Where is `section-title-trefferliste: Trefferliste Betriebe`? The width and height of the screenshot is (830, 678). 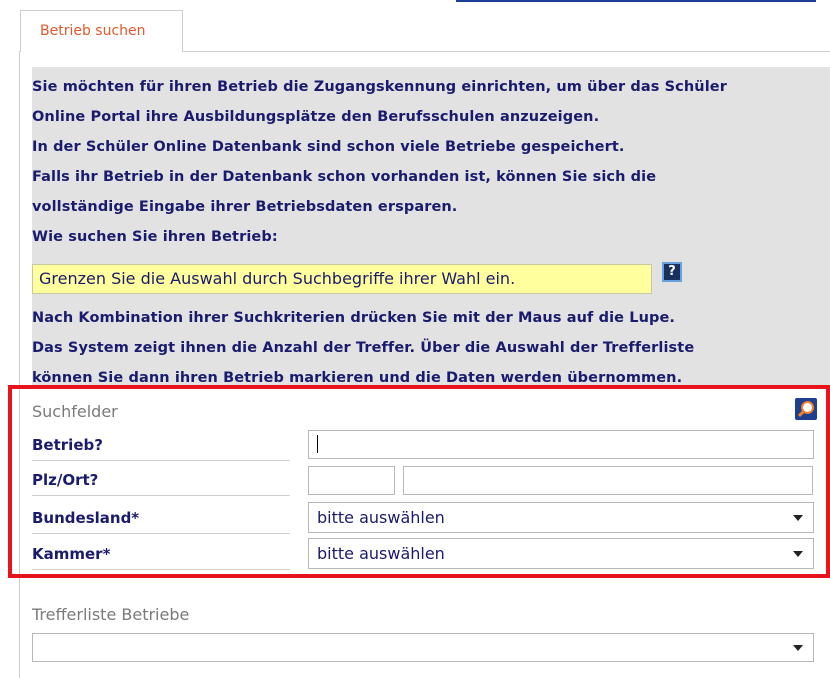
section-title-trefferliste: Trefferliste Betriebe is located at coordinates (111, 614).